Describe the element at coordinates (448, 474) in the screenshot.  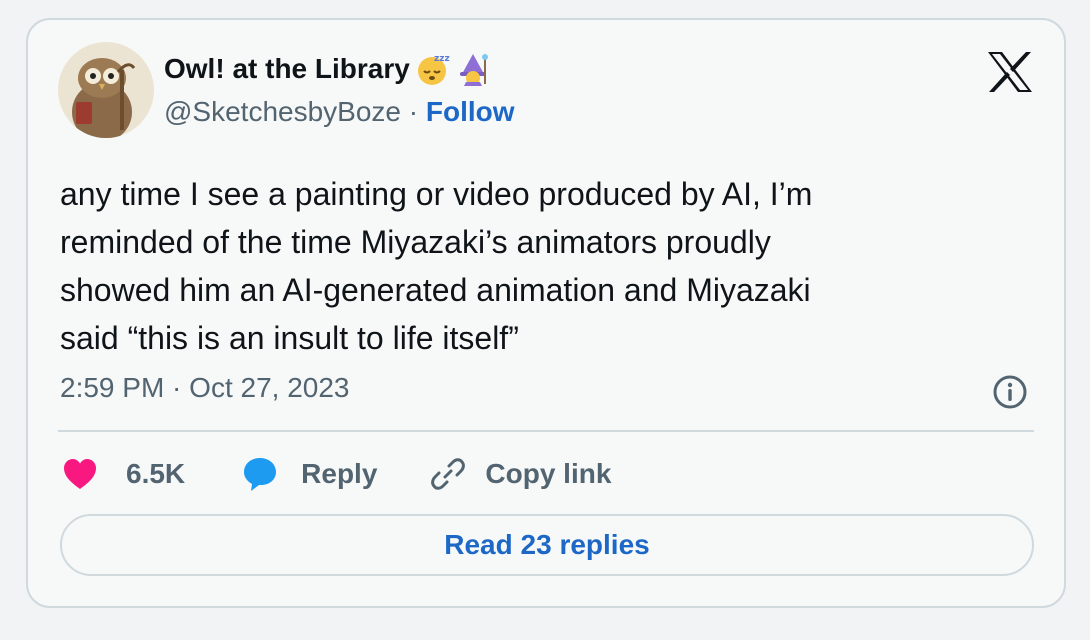
I see `link-icon` at that location.